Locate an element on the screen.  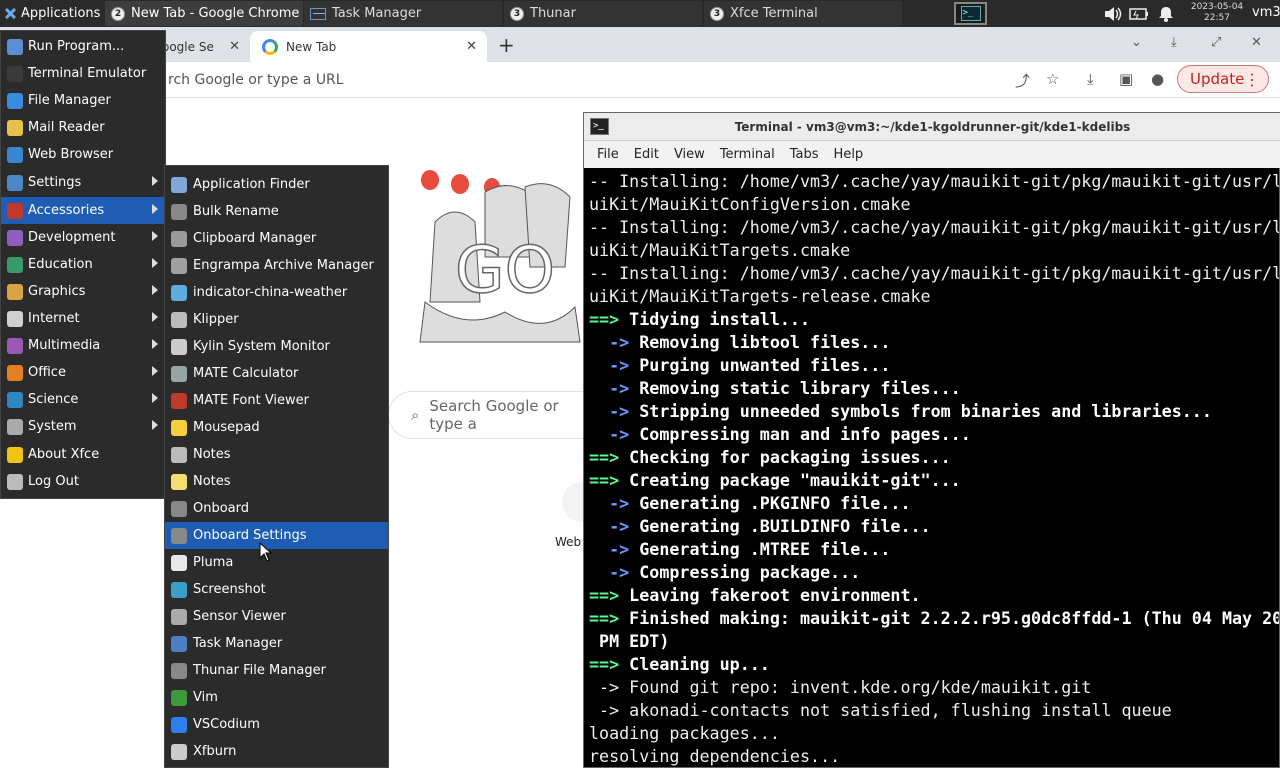
user-name: vm3 is located at coordinates (1266, 12).